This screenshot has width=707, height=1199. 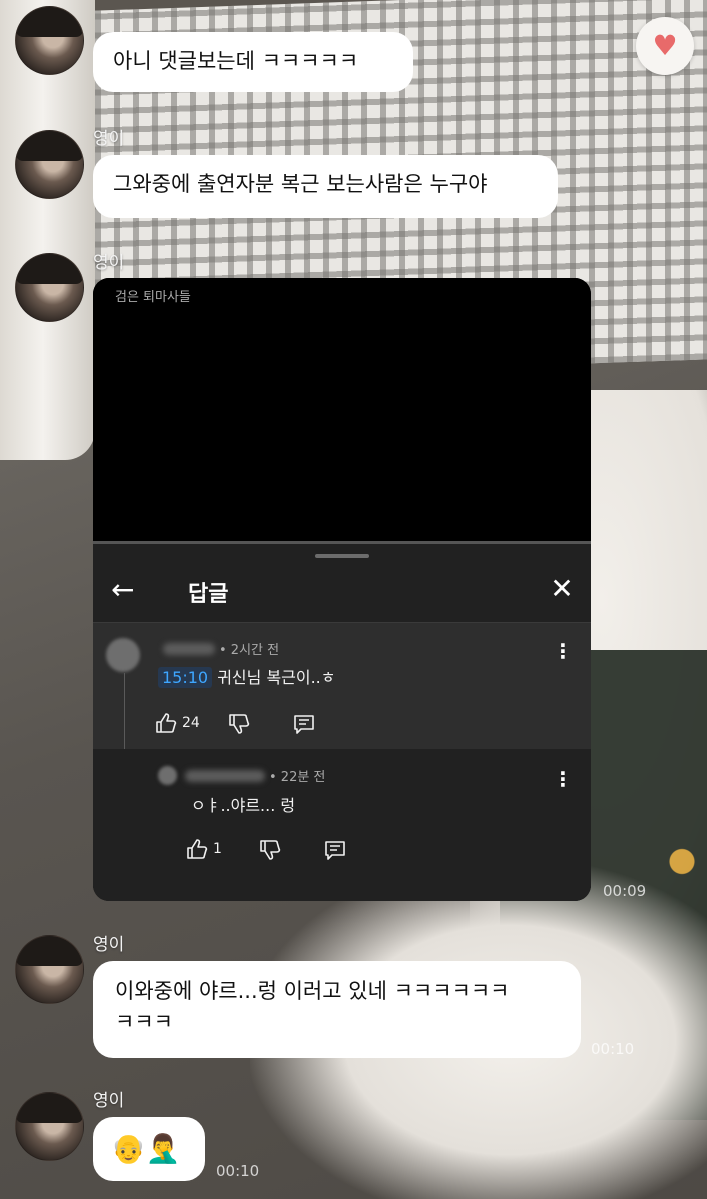 I want to click on message-bubble: 그와중에 출연자분 복근 보는사람은 누구야, so click(x=325, y=186).